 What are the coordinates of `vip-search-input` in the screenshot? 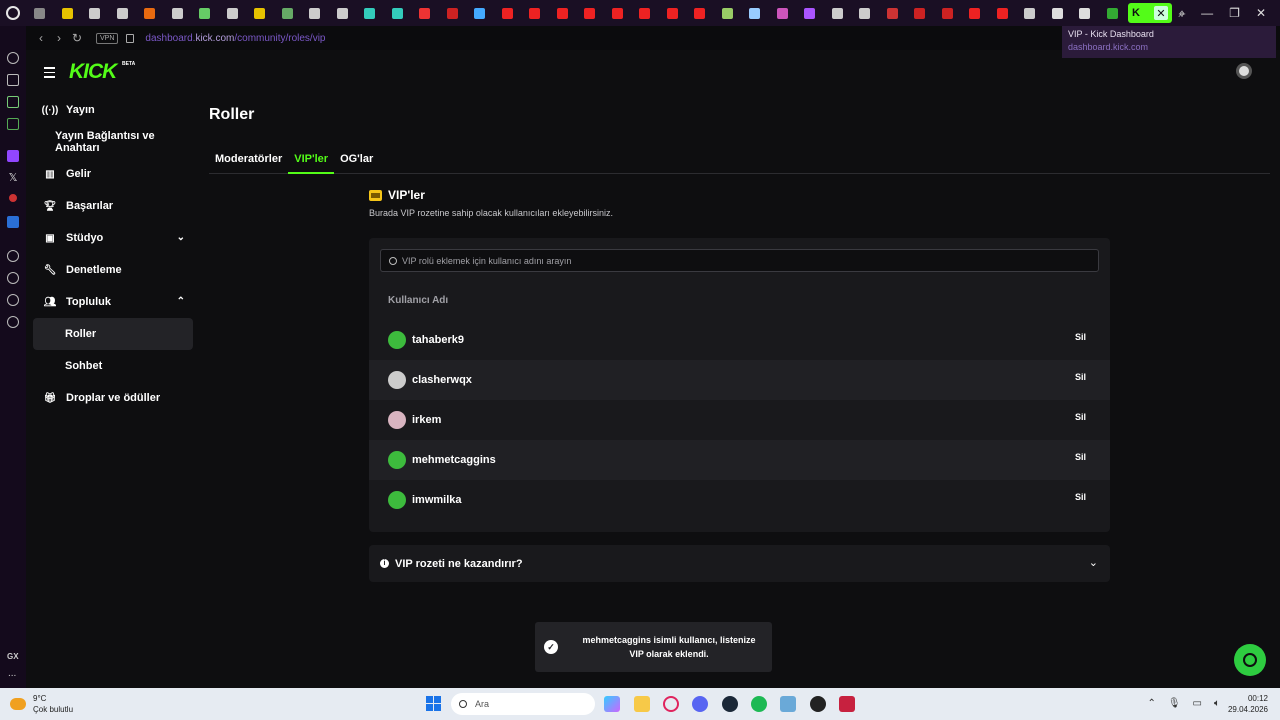 It's located at (742, 260).